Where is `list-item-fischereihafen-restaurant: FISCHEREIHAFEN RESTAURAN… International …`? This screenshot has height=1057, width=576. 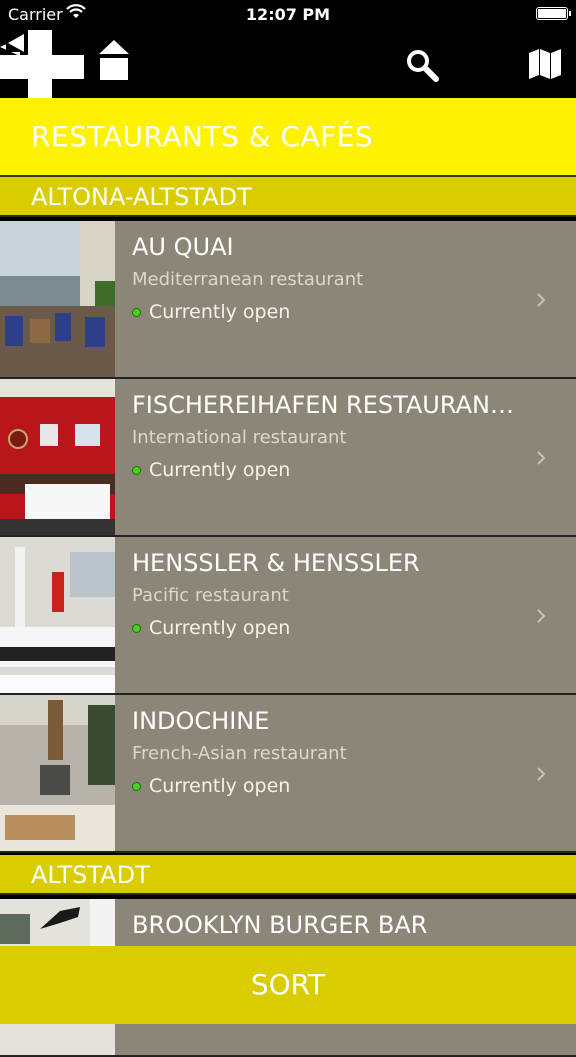 list-item-fischereihafen-restaurant: FISCHEREIHAFEN RESTAURAN… International … is located at coordinates (288, 458).